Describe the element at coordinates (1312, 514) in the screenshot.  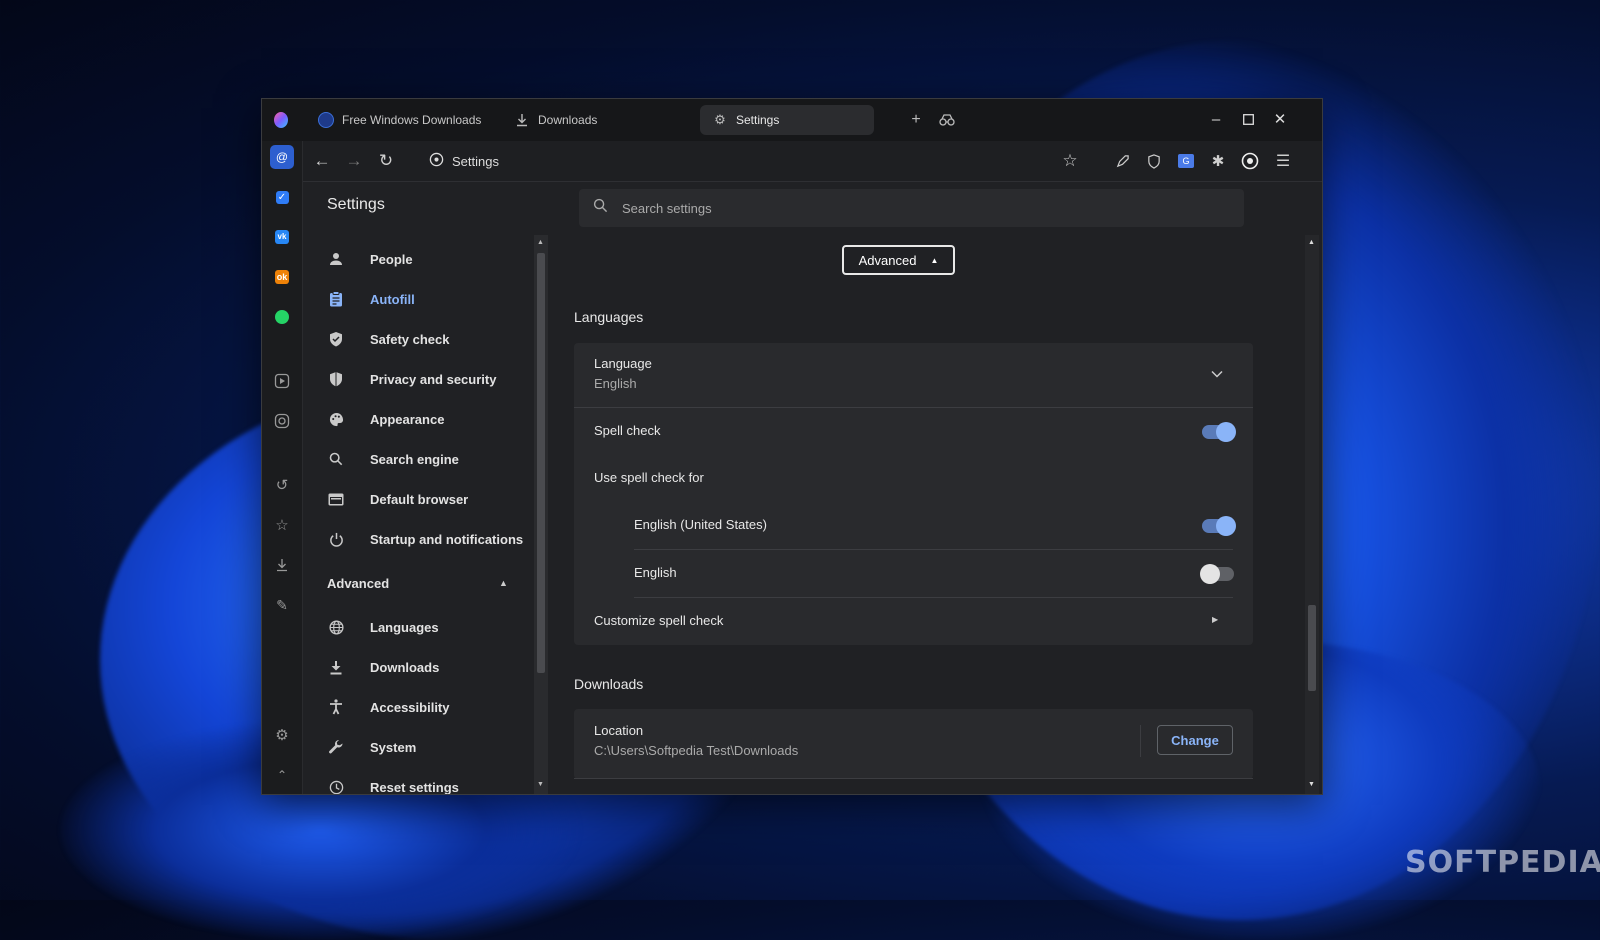
I see `content-scrollbar: ▲ ▼` at that location.